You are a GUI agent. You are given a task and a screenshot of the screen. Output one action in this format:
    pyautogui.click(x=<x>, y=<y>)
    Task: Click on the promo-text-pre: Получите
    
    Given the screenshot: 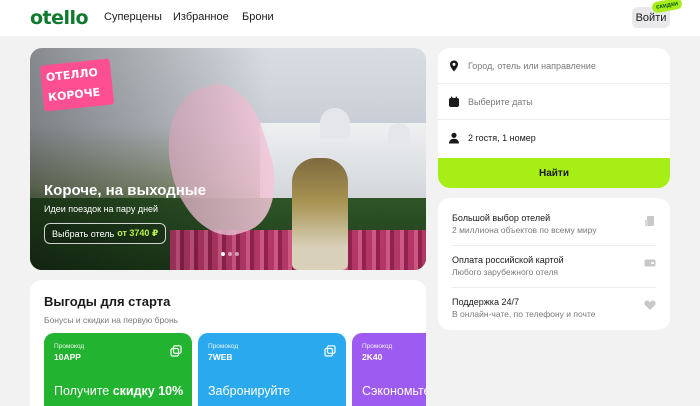 What is the action you would take?
    pyautogui.click(x=83, y=391)
    